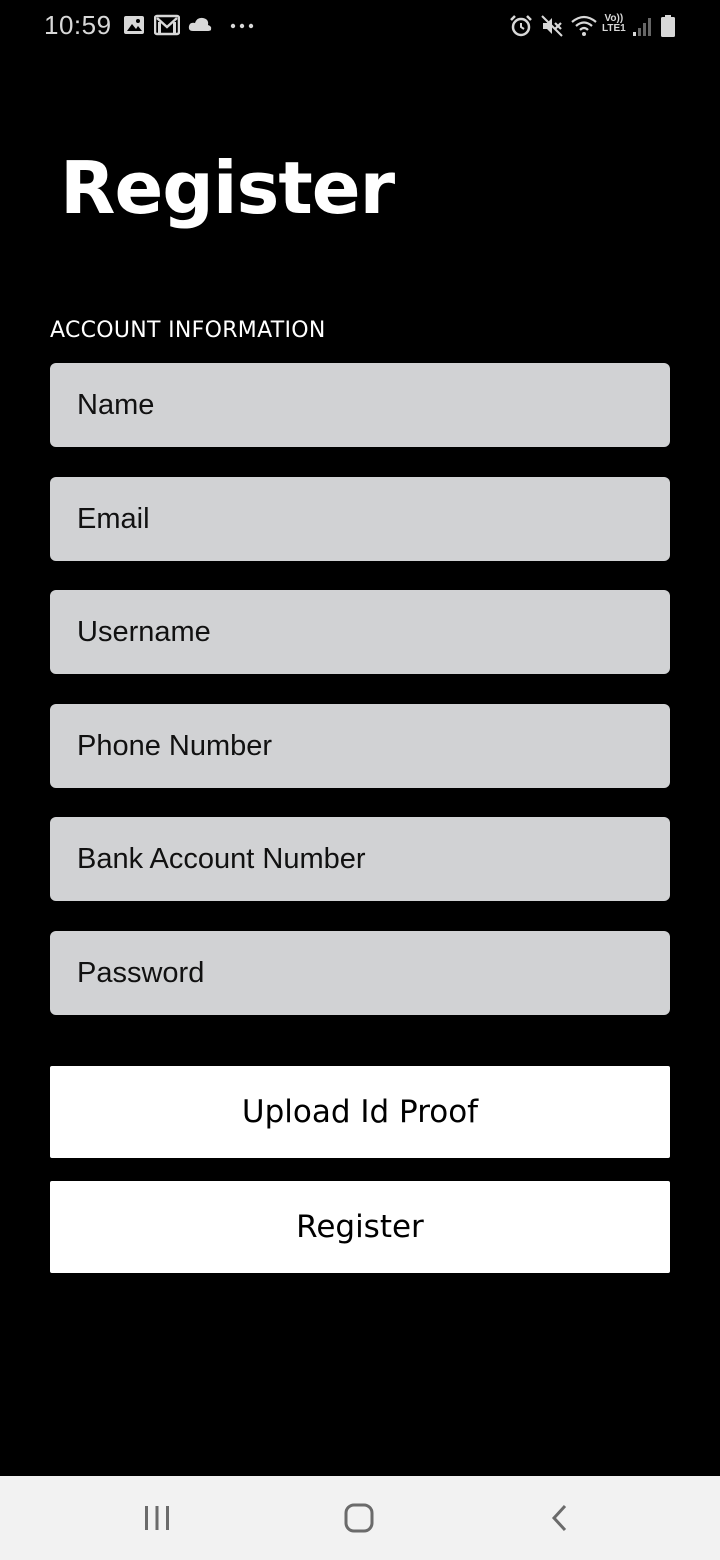  What do you see at coordinates (360, 859) in the screenshot?
I see `bank-account-number-input` at bounding box center [360, 859].